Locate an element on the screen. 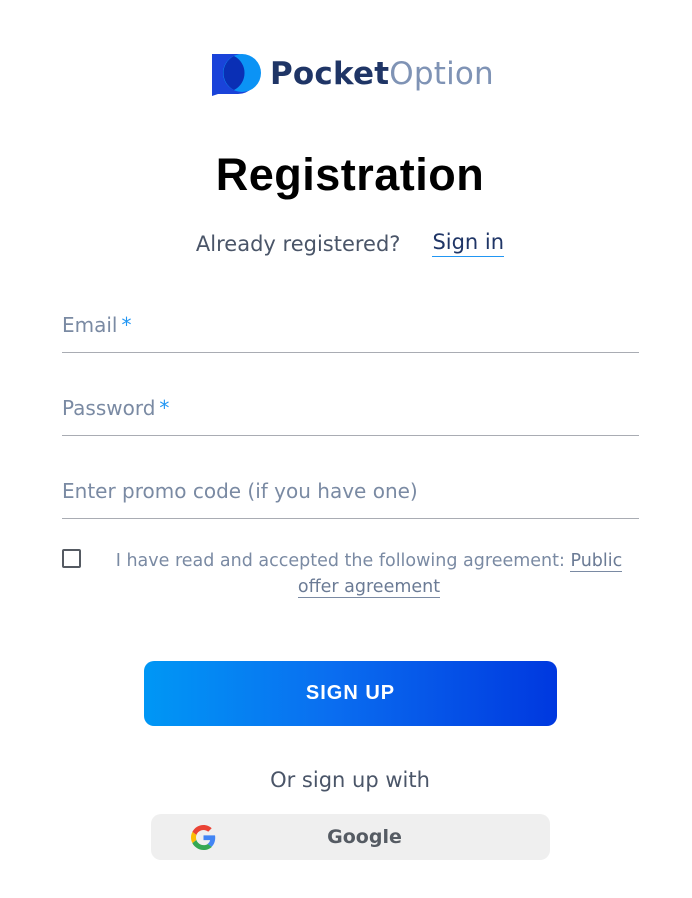 The width and height of the screenshot is (692, 898). signin-prompt-text: Already registered? is located at coordinates (298, 243).